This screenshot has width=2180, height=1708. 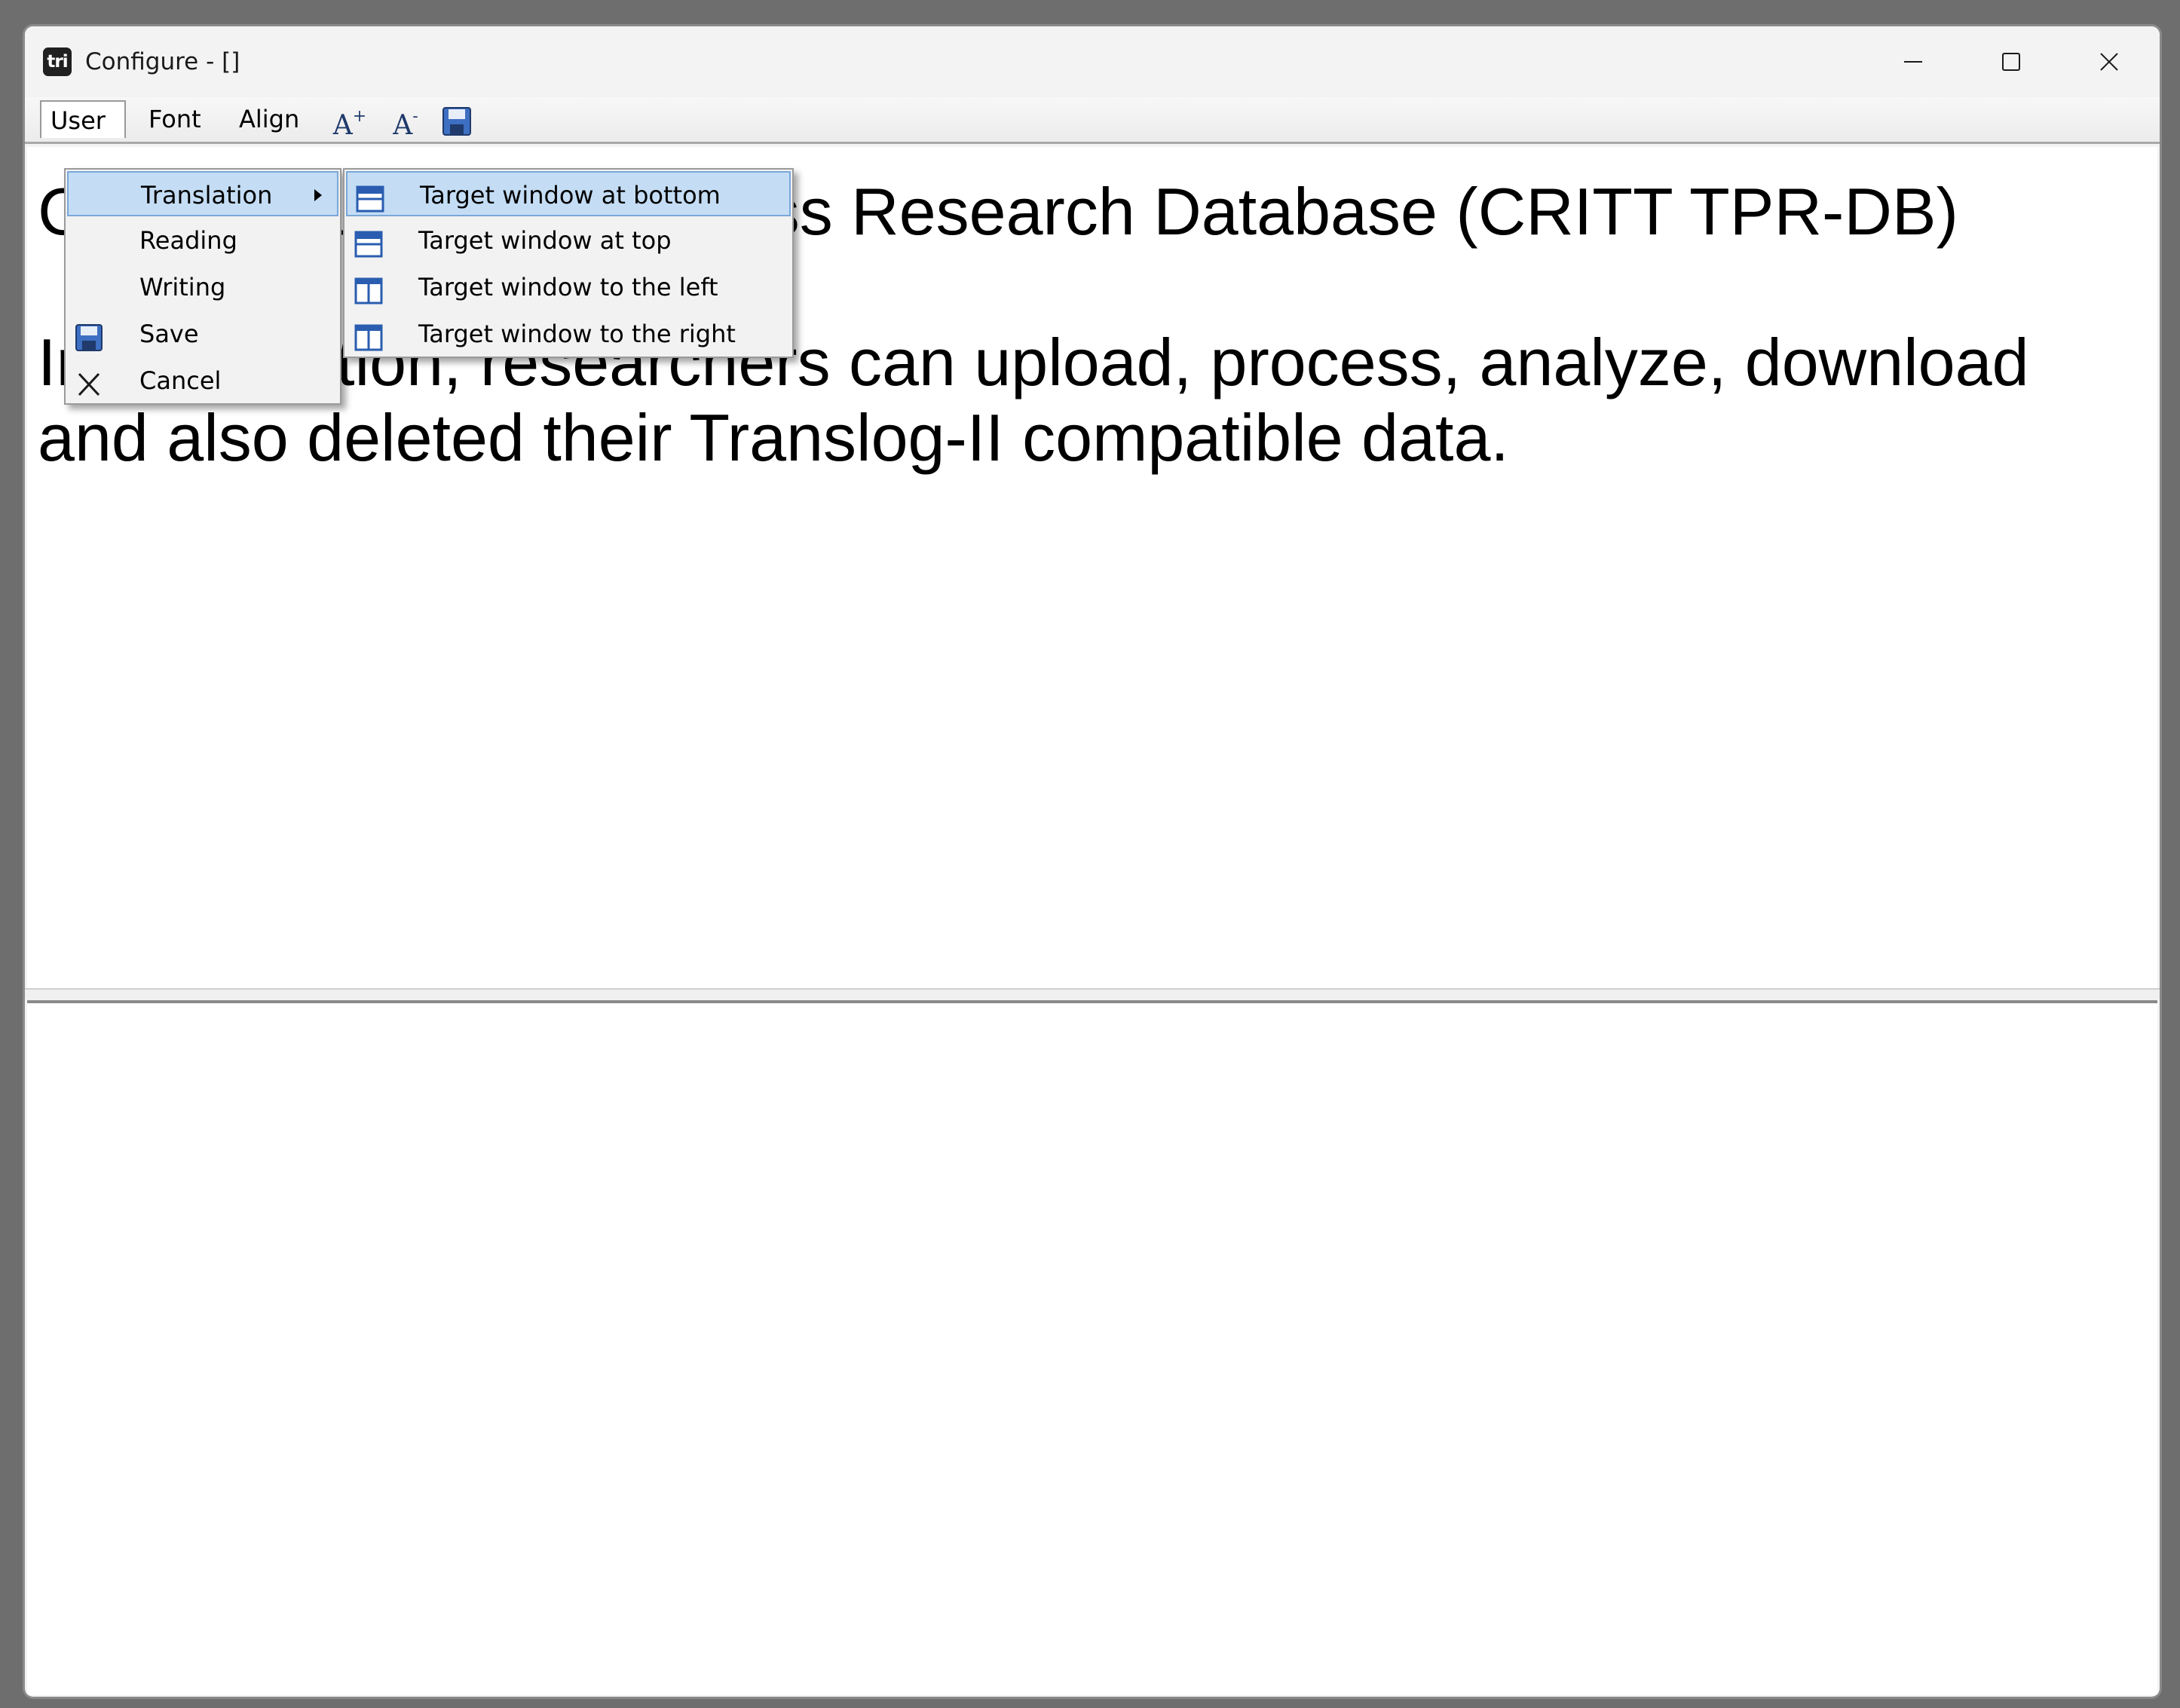 What do you see at coordinates (83, 119) in the screenshot?
I see `menu-user: User` at bounding box center [83, 119].